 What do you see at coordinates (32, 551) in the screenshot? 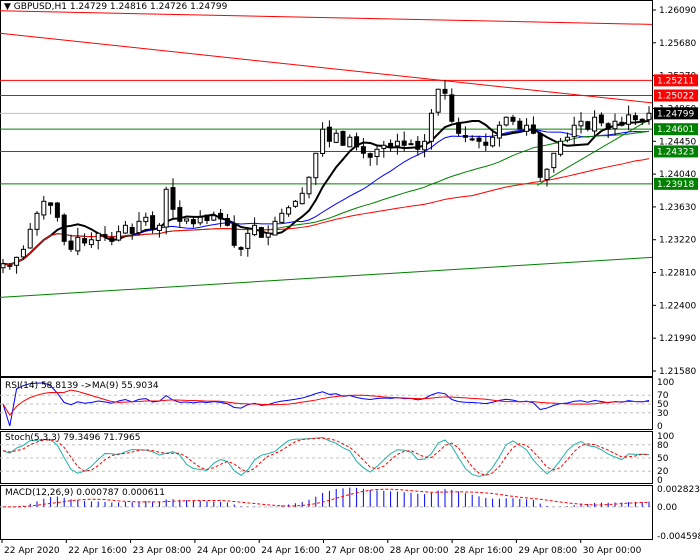
I see `time-label: 22 Apr 2020` at bounding box center [32, 551].